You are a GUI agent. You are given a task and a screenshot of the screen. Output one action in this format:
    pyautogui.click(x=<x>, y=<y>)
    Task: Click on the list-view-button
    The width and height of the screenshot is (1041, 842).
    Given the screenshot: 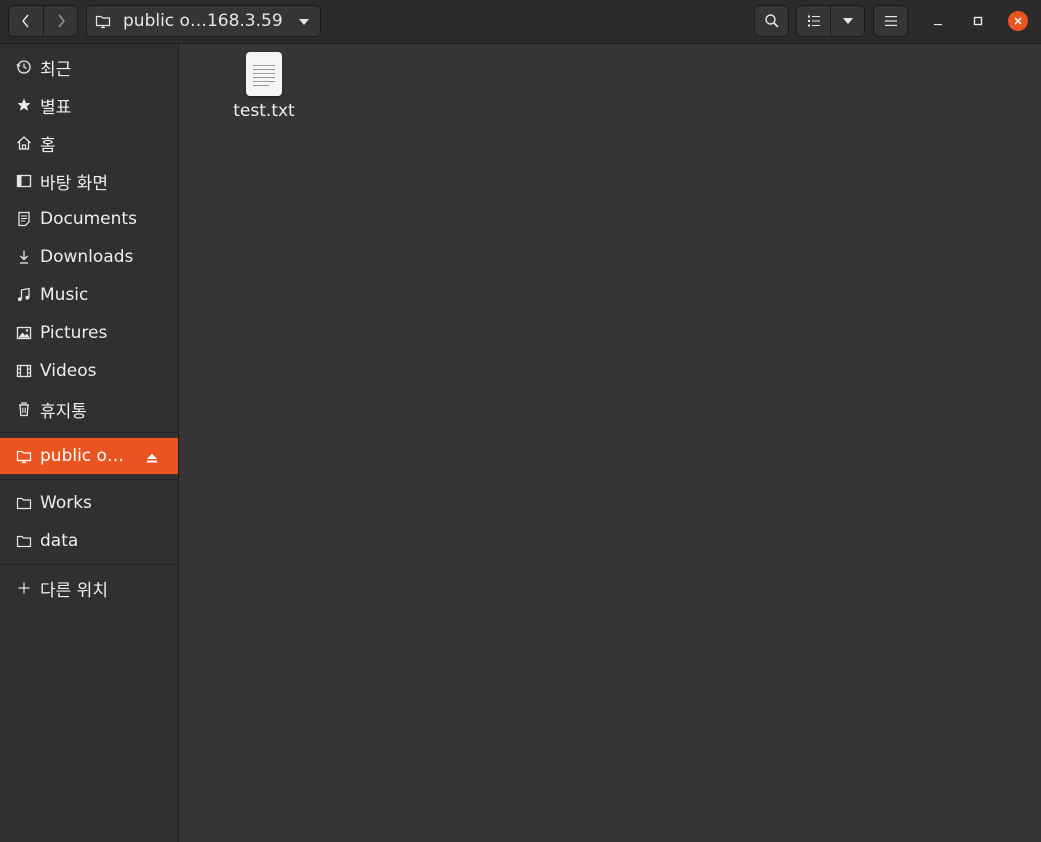 What is the action you would take?
    pyautogui.click(x=813, y=21)
    